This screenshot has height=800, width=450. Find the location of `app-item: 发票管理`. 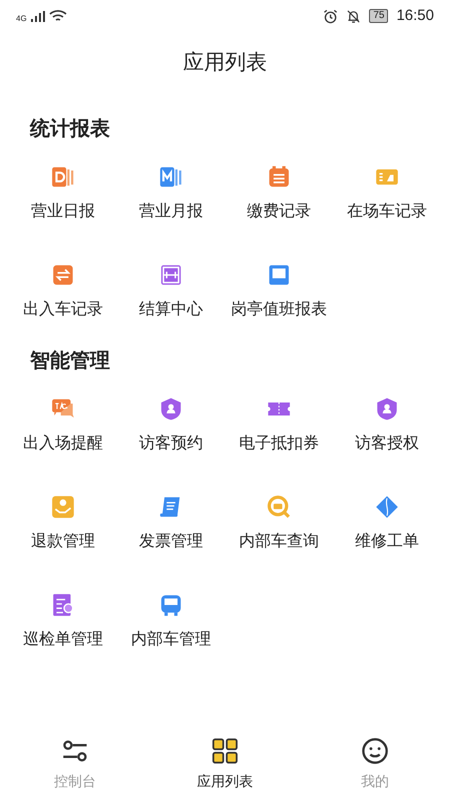

app-item: 发票管理 is located at coordinates (171, 523).